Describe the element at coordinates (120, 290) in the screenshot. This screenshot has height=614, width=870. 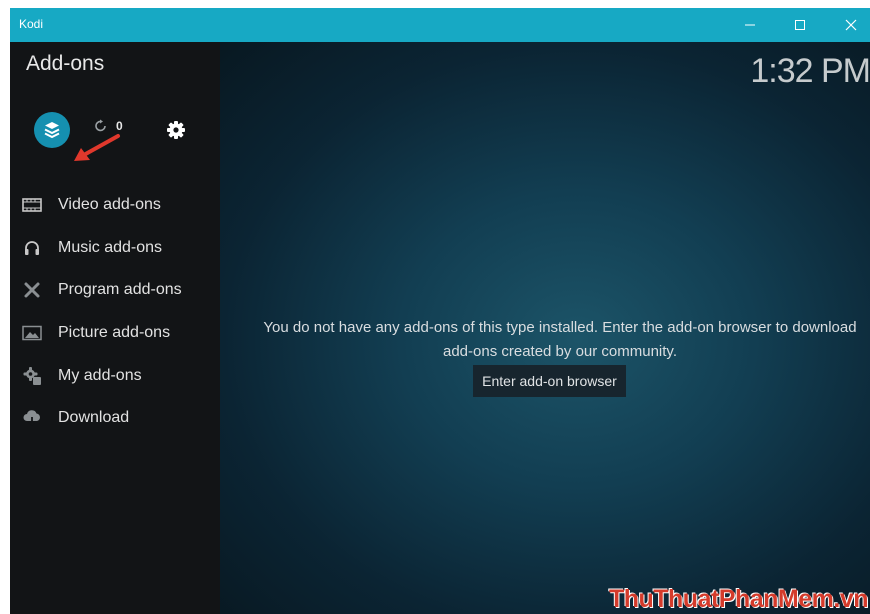
I see `sidebar-item-label: Program add-ons` at that location.